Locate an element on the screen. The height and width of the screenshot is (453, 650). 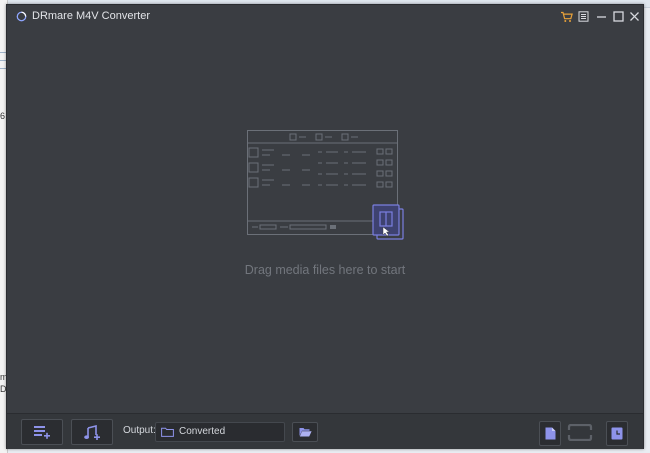
convert-icon is located at coordinates (580, 432).